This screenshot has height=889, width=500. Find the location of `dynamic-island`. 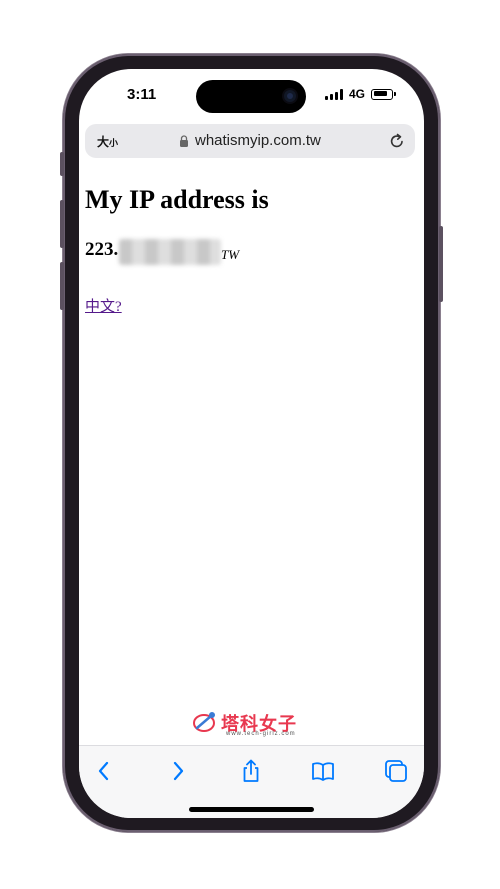

dynamic-island is located at coordinates (251, 96).